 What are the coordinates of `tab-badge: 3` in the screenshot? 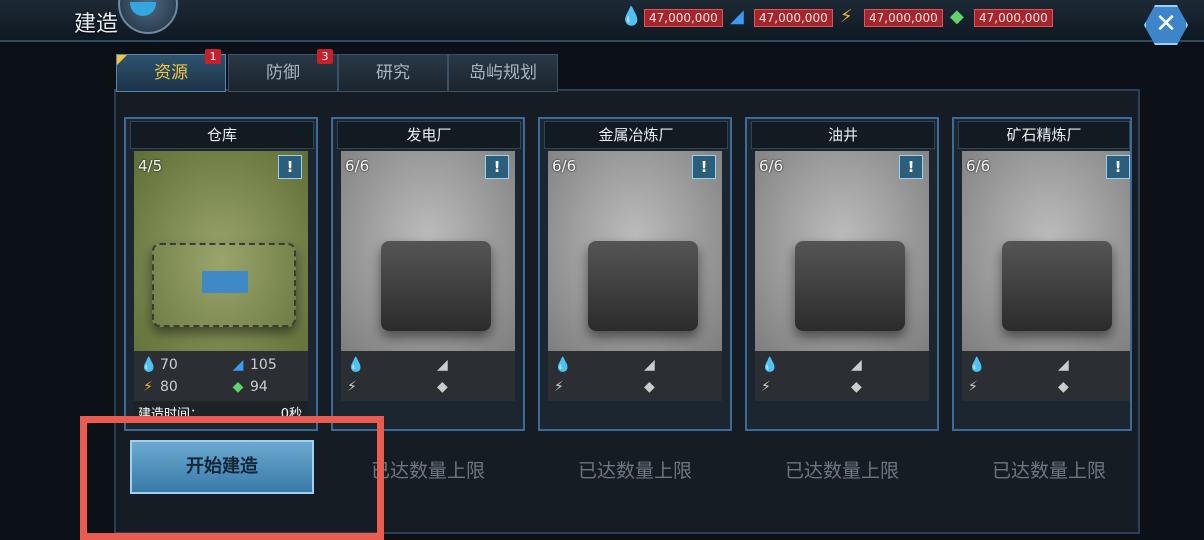 It's located at (325, 56).